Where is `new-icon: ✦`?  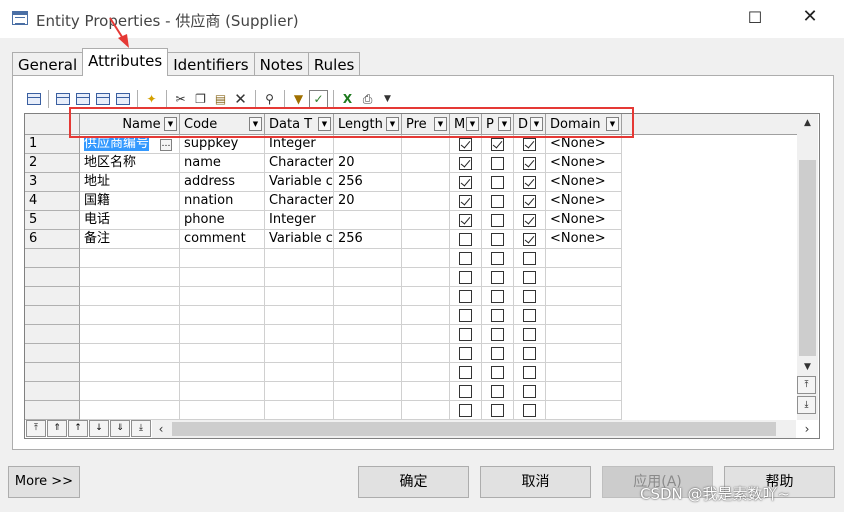
new-icon: ✦ is located at coordinates (151, 99).